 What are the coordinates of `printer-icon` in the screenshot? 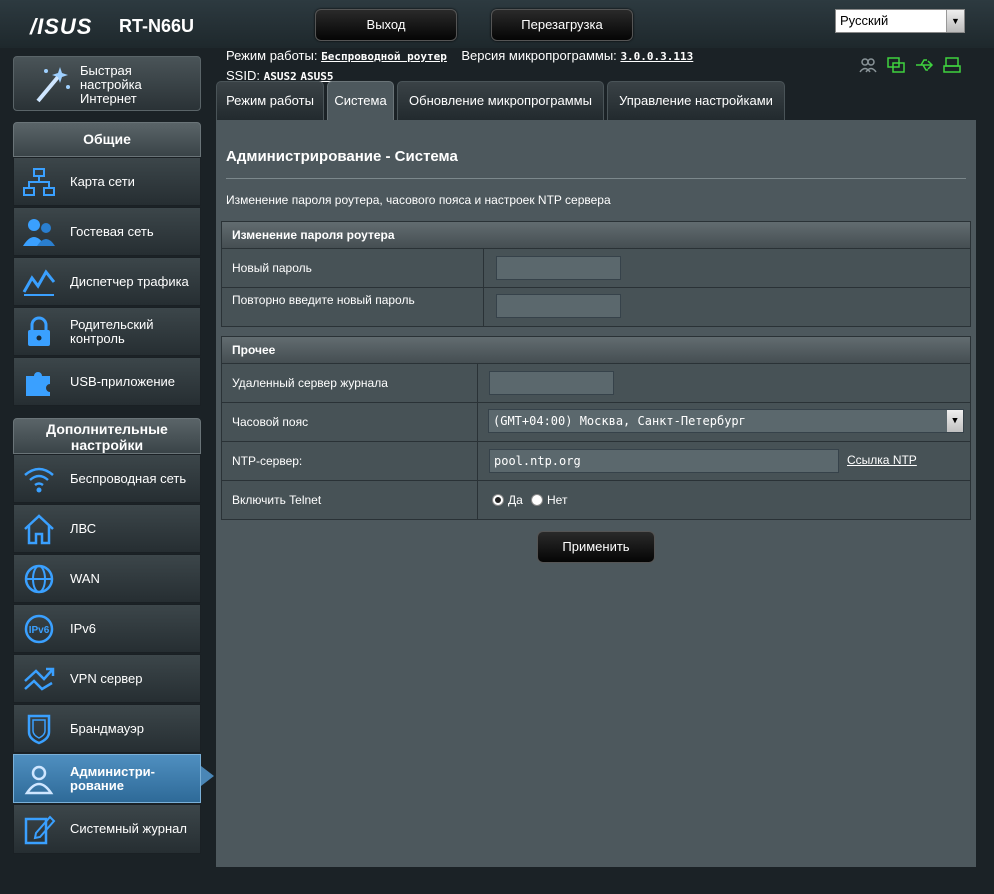 It's located at (952, 65).